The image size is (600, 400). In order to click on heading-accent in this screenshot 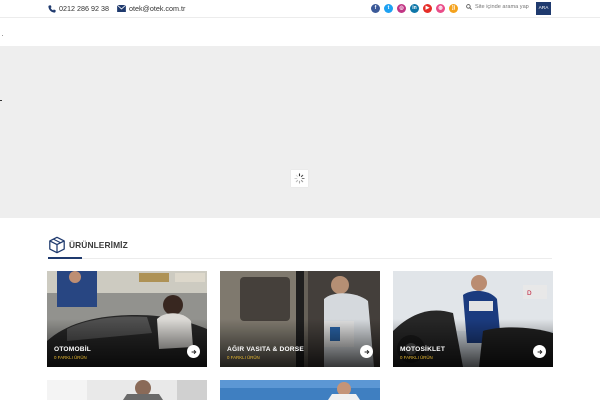, I will do `click(65, 258)`.